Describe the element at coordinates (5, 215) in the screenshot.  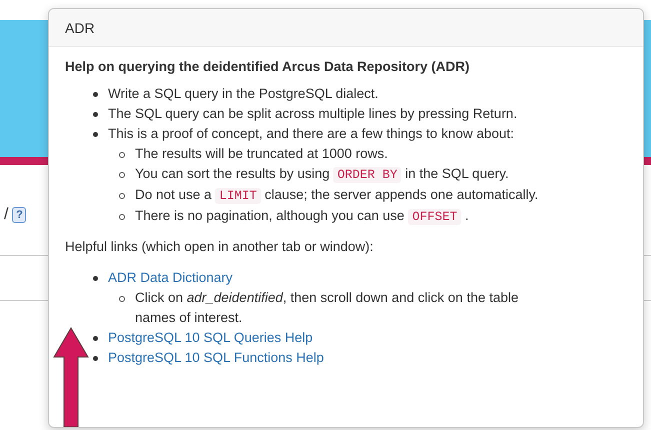
I see `label-fragment: /` at that location.